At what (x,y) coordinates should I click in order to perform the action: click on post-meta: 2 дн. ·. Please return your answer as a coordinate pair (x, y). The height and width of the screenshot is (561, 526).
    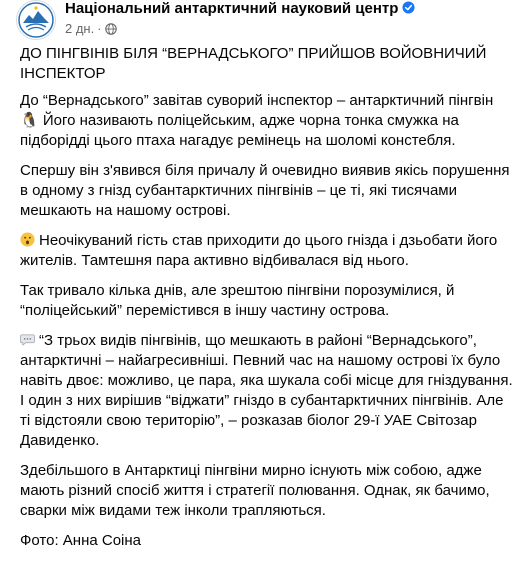
    Looking at the image, I should click on (91, 28).